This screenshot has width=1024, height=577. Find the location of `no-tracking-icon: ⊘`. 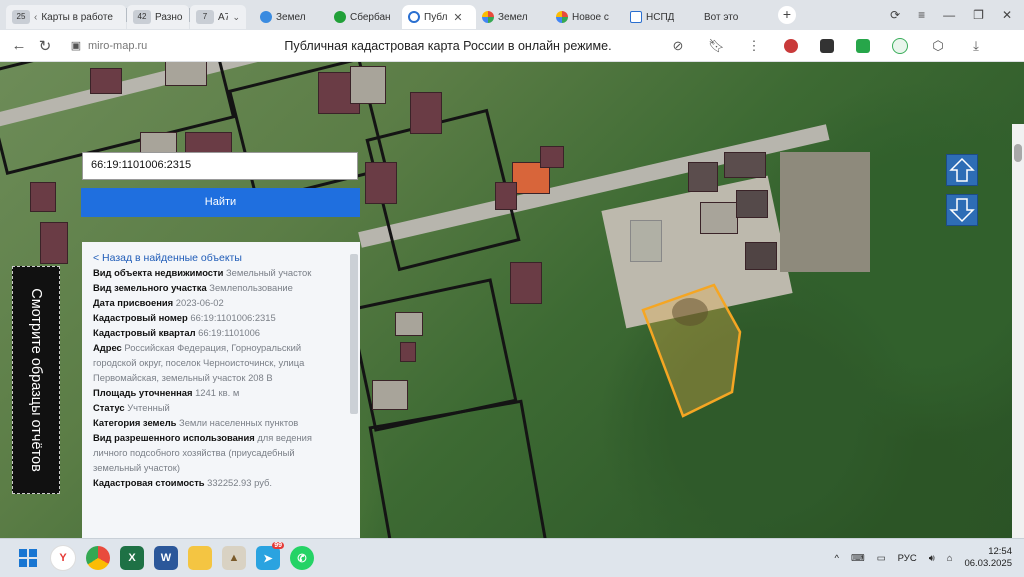

no-tracking-icon: ⊘ is located at coordinates (678, 46).